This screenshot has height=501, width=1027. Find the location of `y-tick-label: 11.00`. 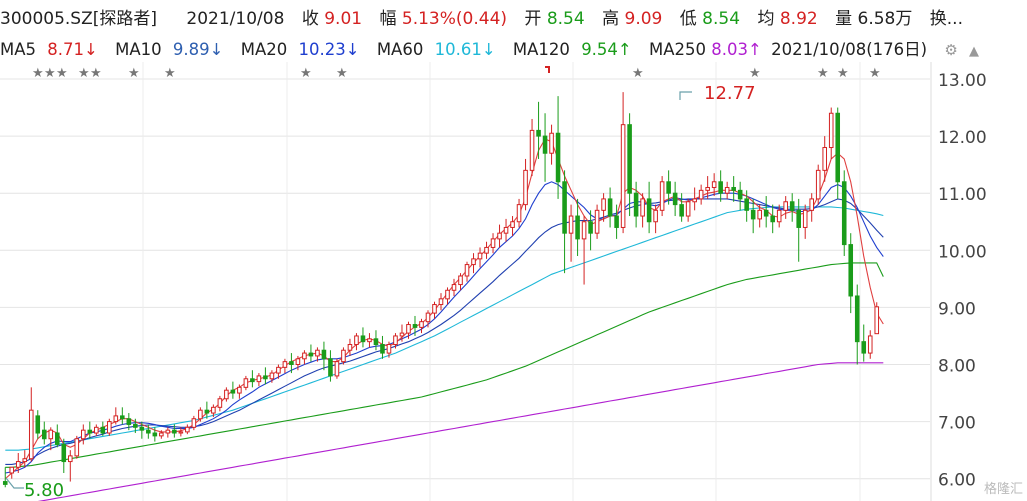

y-tick-label: 11.00 is located at coordinates (962, 195).